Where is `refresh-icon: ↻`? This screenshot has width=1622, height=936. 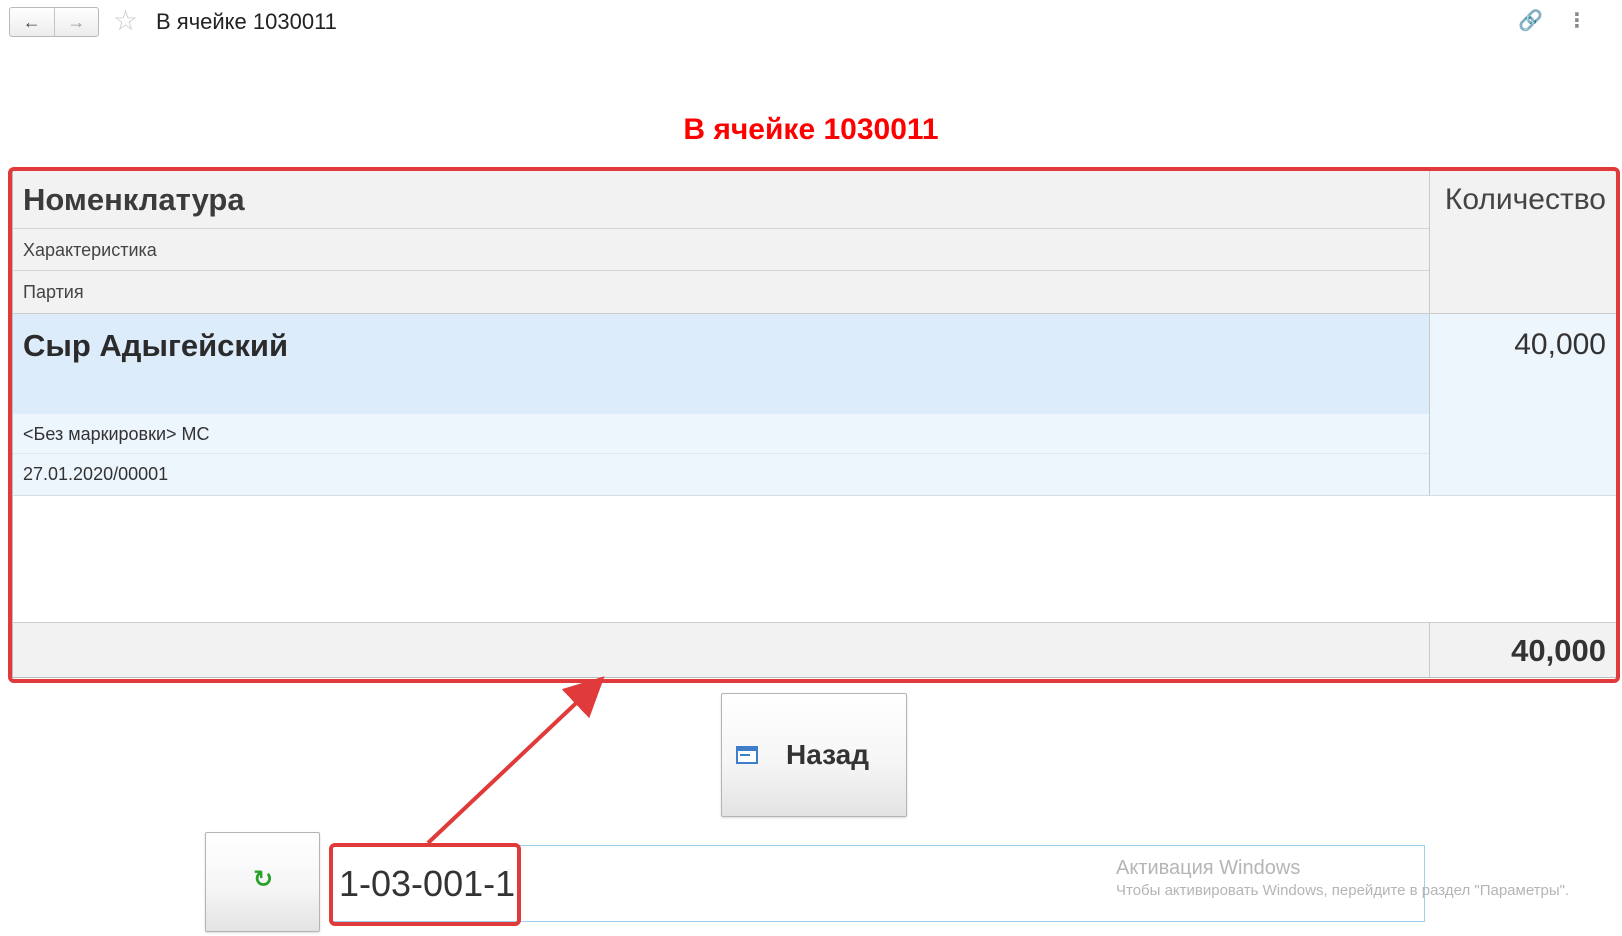 refresh-icon: ↻ is located at coordinates (263, 879).